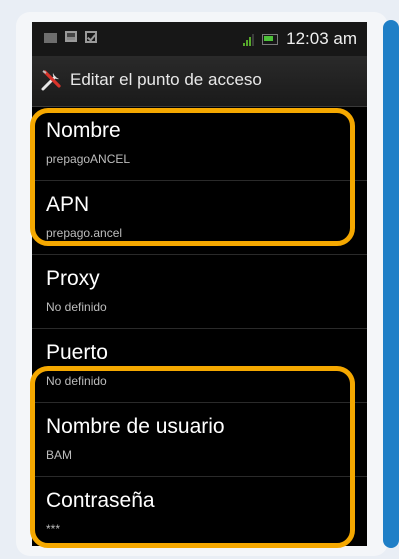 Image resolution: width=399 pixels, height=559 pixels. I want to click on setting-value: ***, so click(53, 529).